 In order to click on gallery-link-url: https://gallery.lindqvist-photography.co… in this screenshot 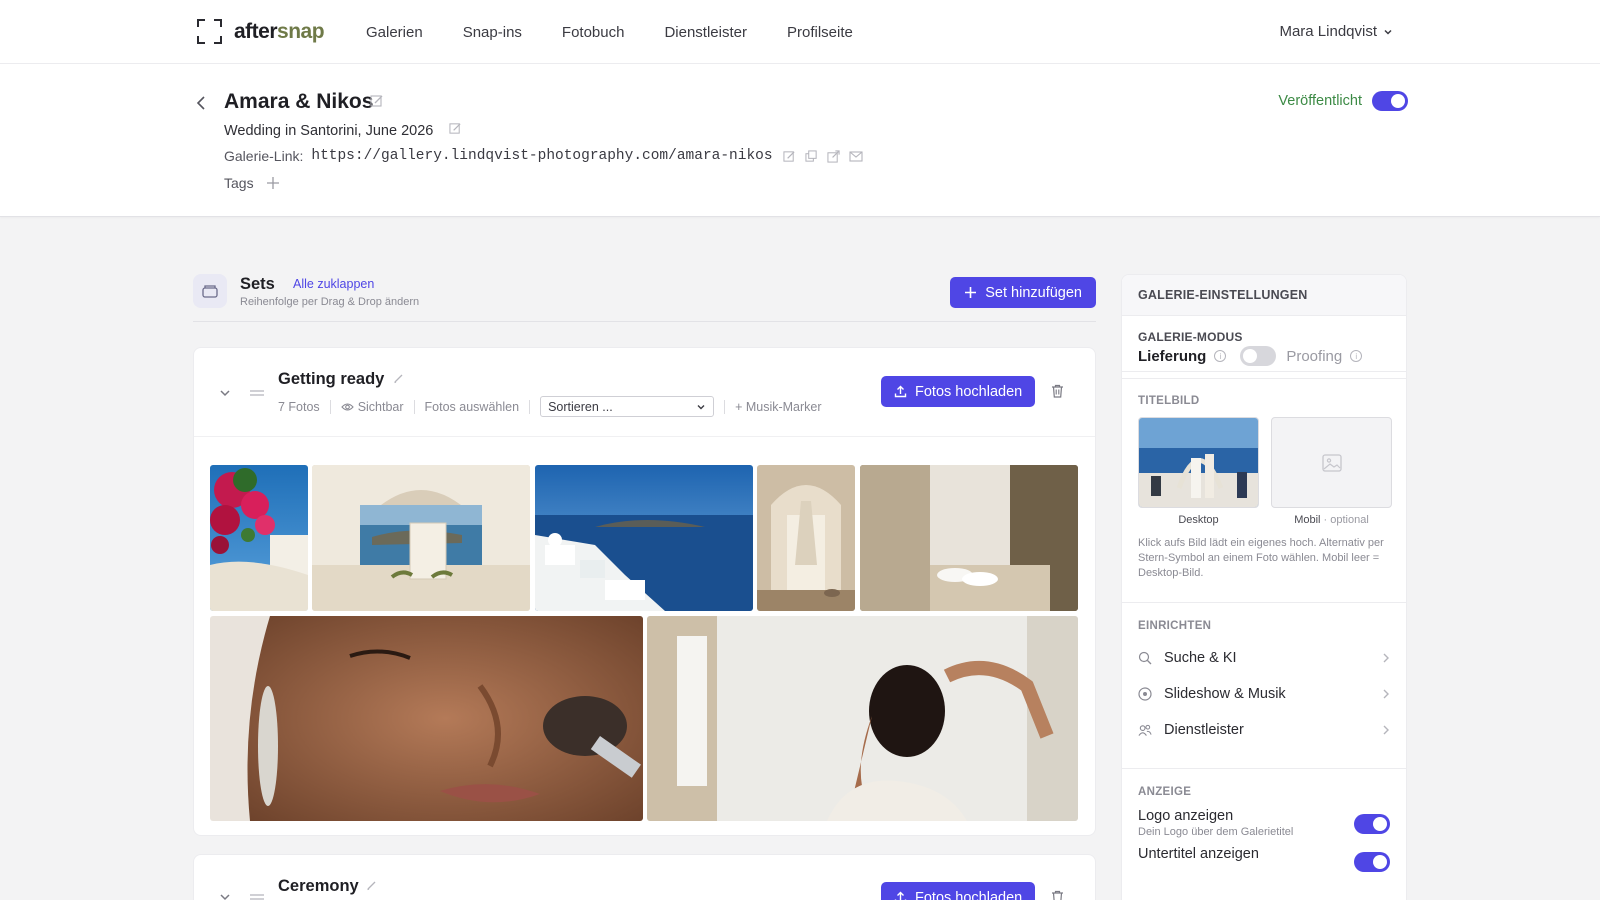, I will do `click(541, 156)`.